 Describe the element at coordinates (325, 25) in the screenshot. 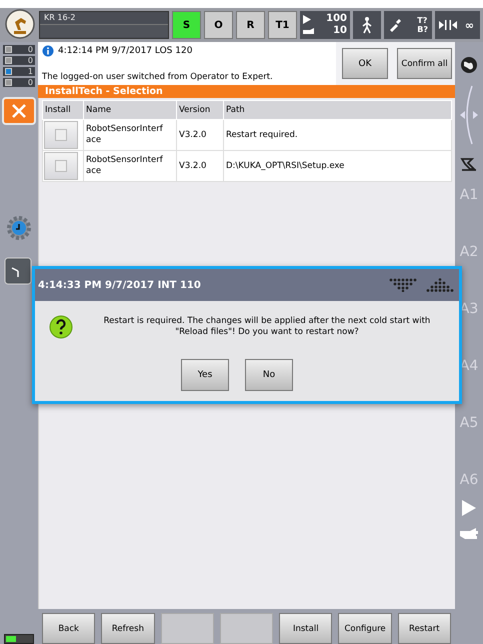

I see `override-button: 100 10` at that location.